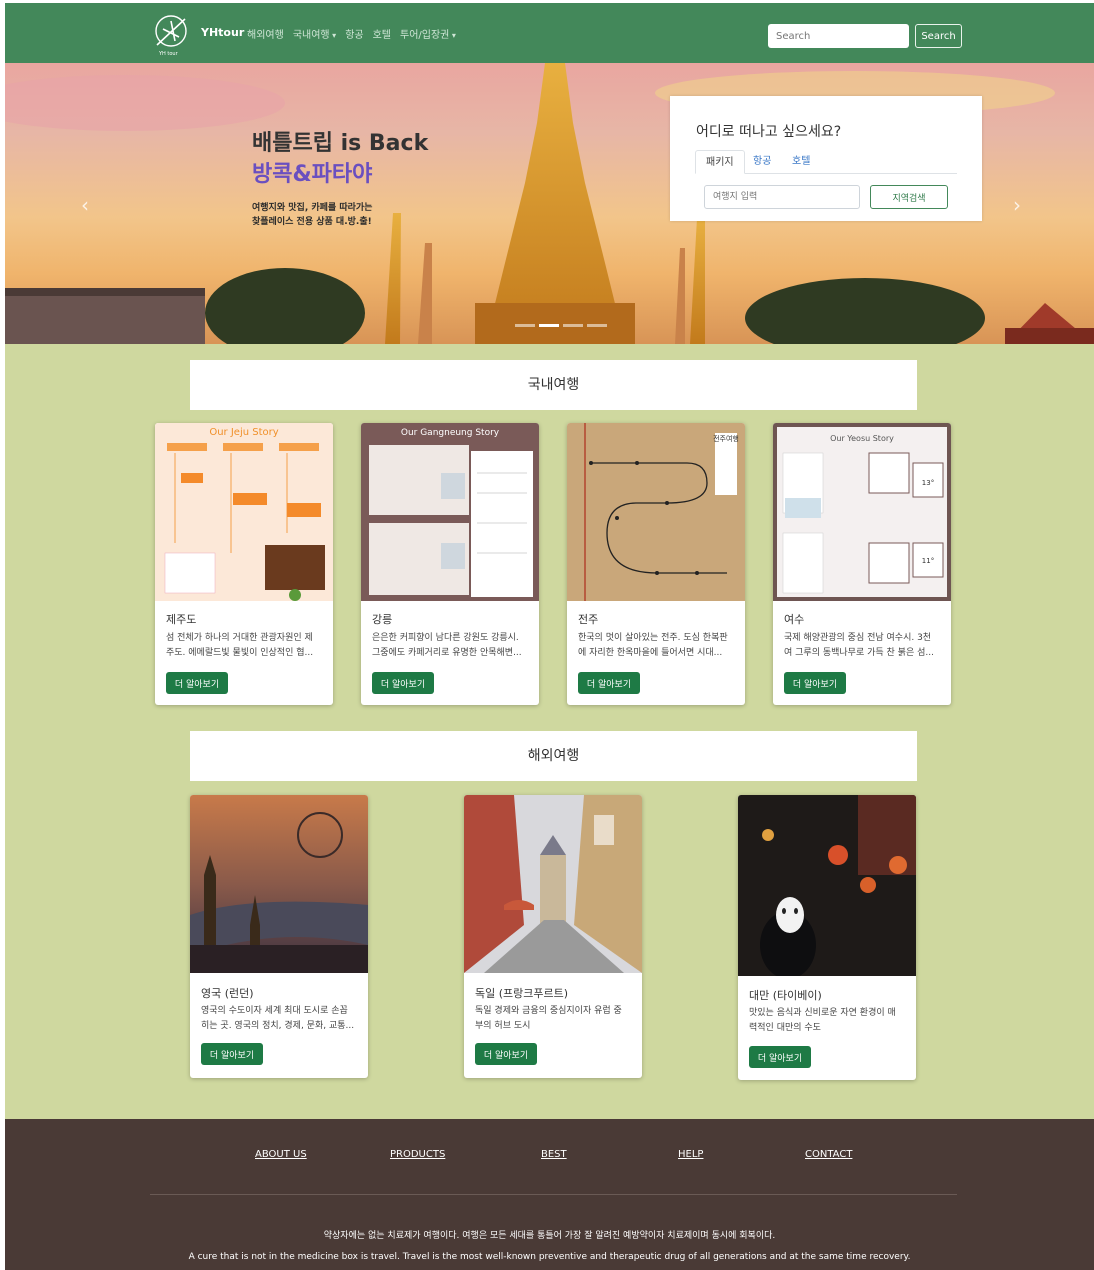 Image resolution: width=1094 pixels, height=1270 pixels. What do you see at coordinates (314, 33) in the screenshot?
I see `nav-item-domestic-dropdown: 국내여행` at bounding box center [314, 33].